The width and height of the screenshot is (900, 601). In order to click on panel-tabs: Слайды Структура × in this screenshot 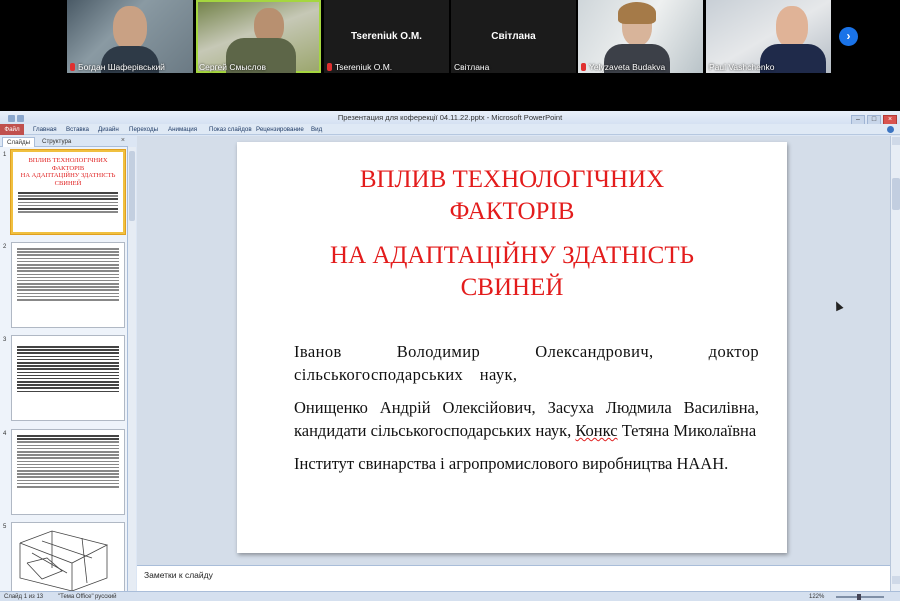, I will do `click(64, 141)`.